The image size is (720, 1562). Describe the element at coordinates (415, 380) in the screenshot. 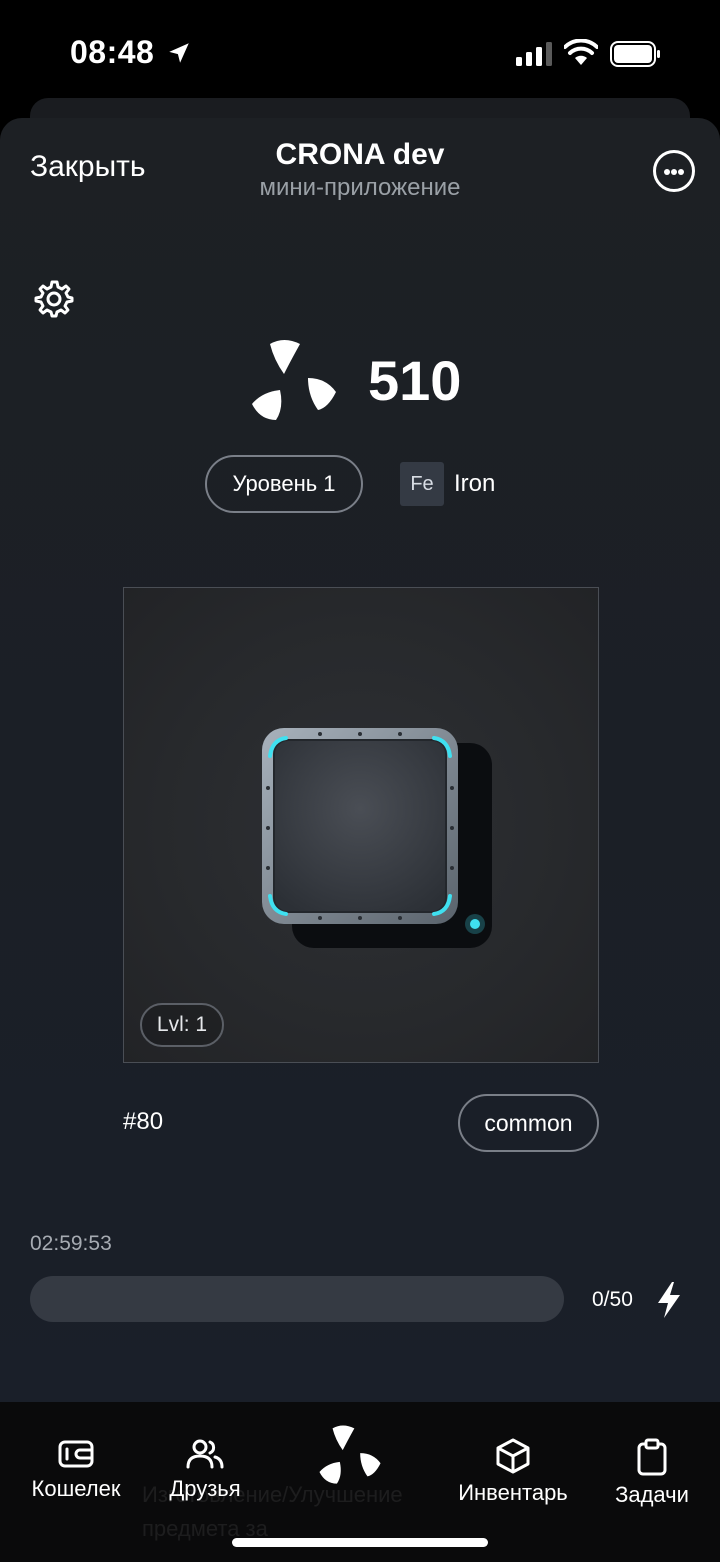

I see `balance: 510` at that location.